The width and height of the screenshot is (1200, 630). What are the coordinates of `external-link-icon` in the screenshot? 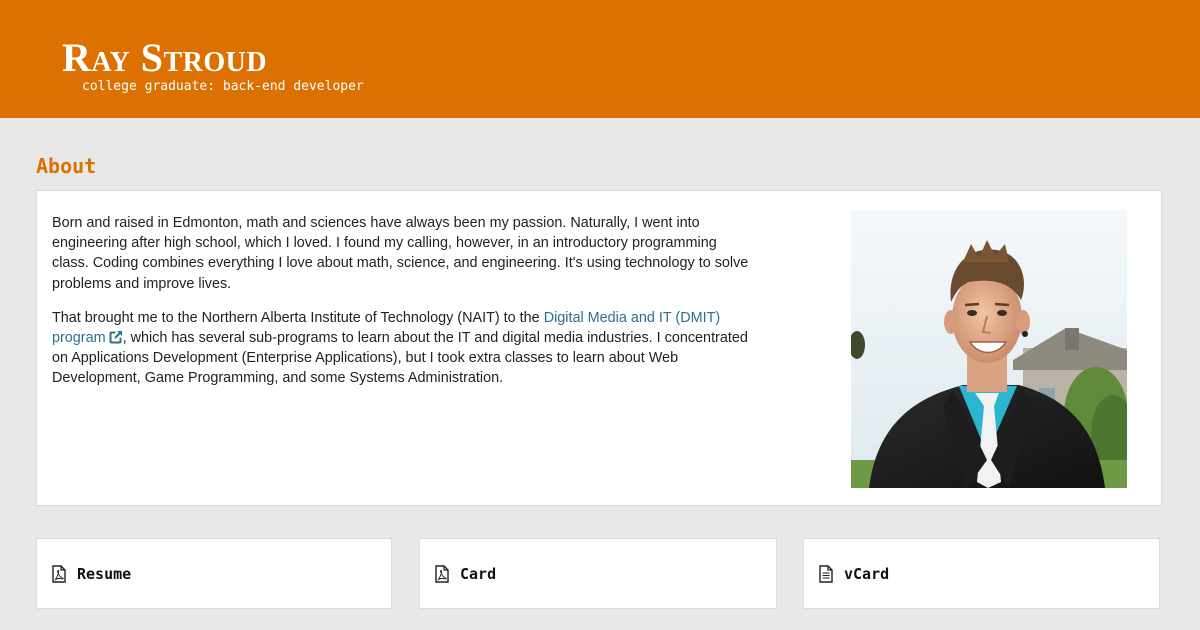 It's located at (115, 337).